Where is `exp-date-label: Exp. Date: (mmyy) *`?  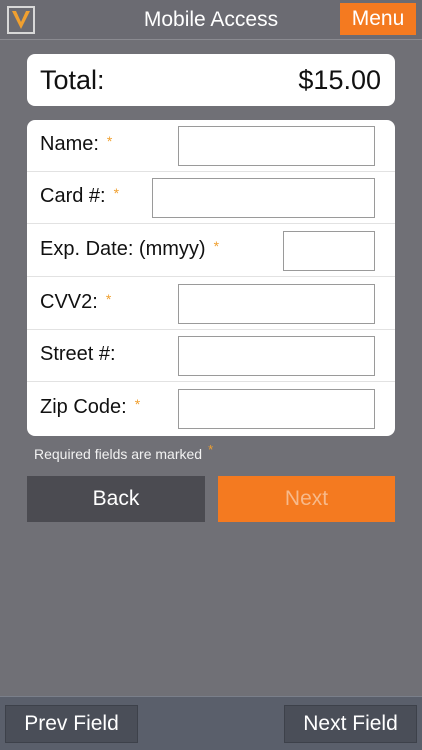
exp-date-label: Exp. Date: (mmyy) * is located at coordinates (130, 249).